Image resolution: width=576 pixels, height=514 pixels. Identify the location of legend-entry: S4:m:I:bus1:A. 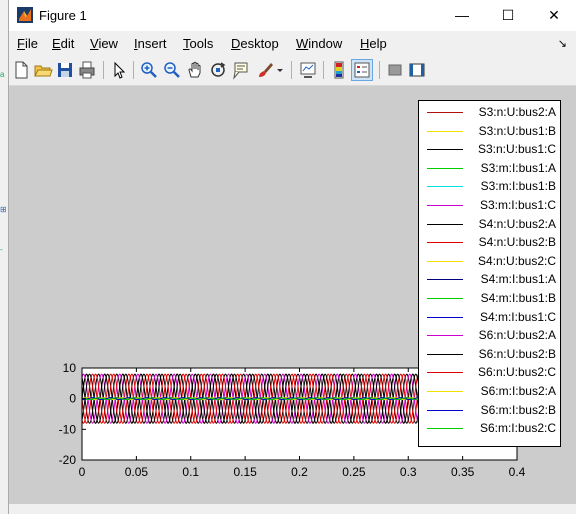
(489, 280).